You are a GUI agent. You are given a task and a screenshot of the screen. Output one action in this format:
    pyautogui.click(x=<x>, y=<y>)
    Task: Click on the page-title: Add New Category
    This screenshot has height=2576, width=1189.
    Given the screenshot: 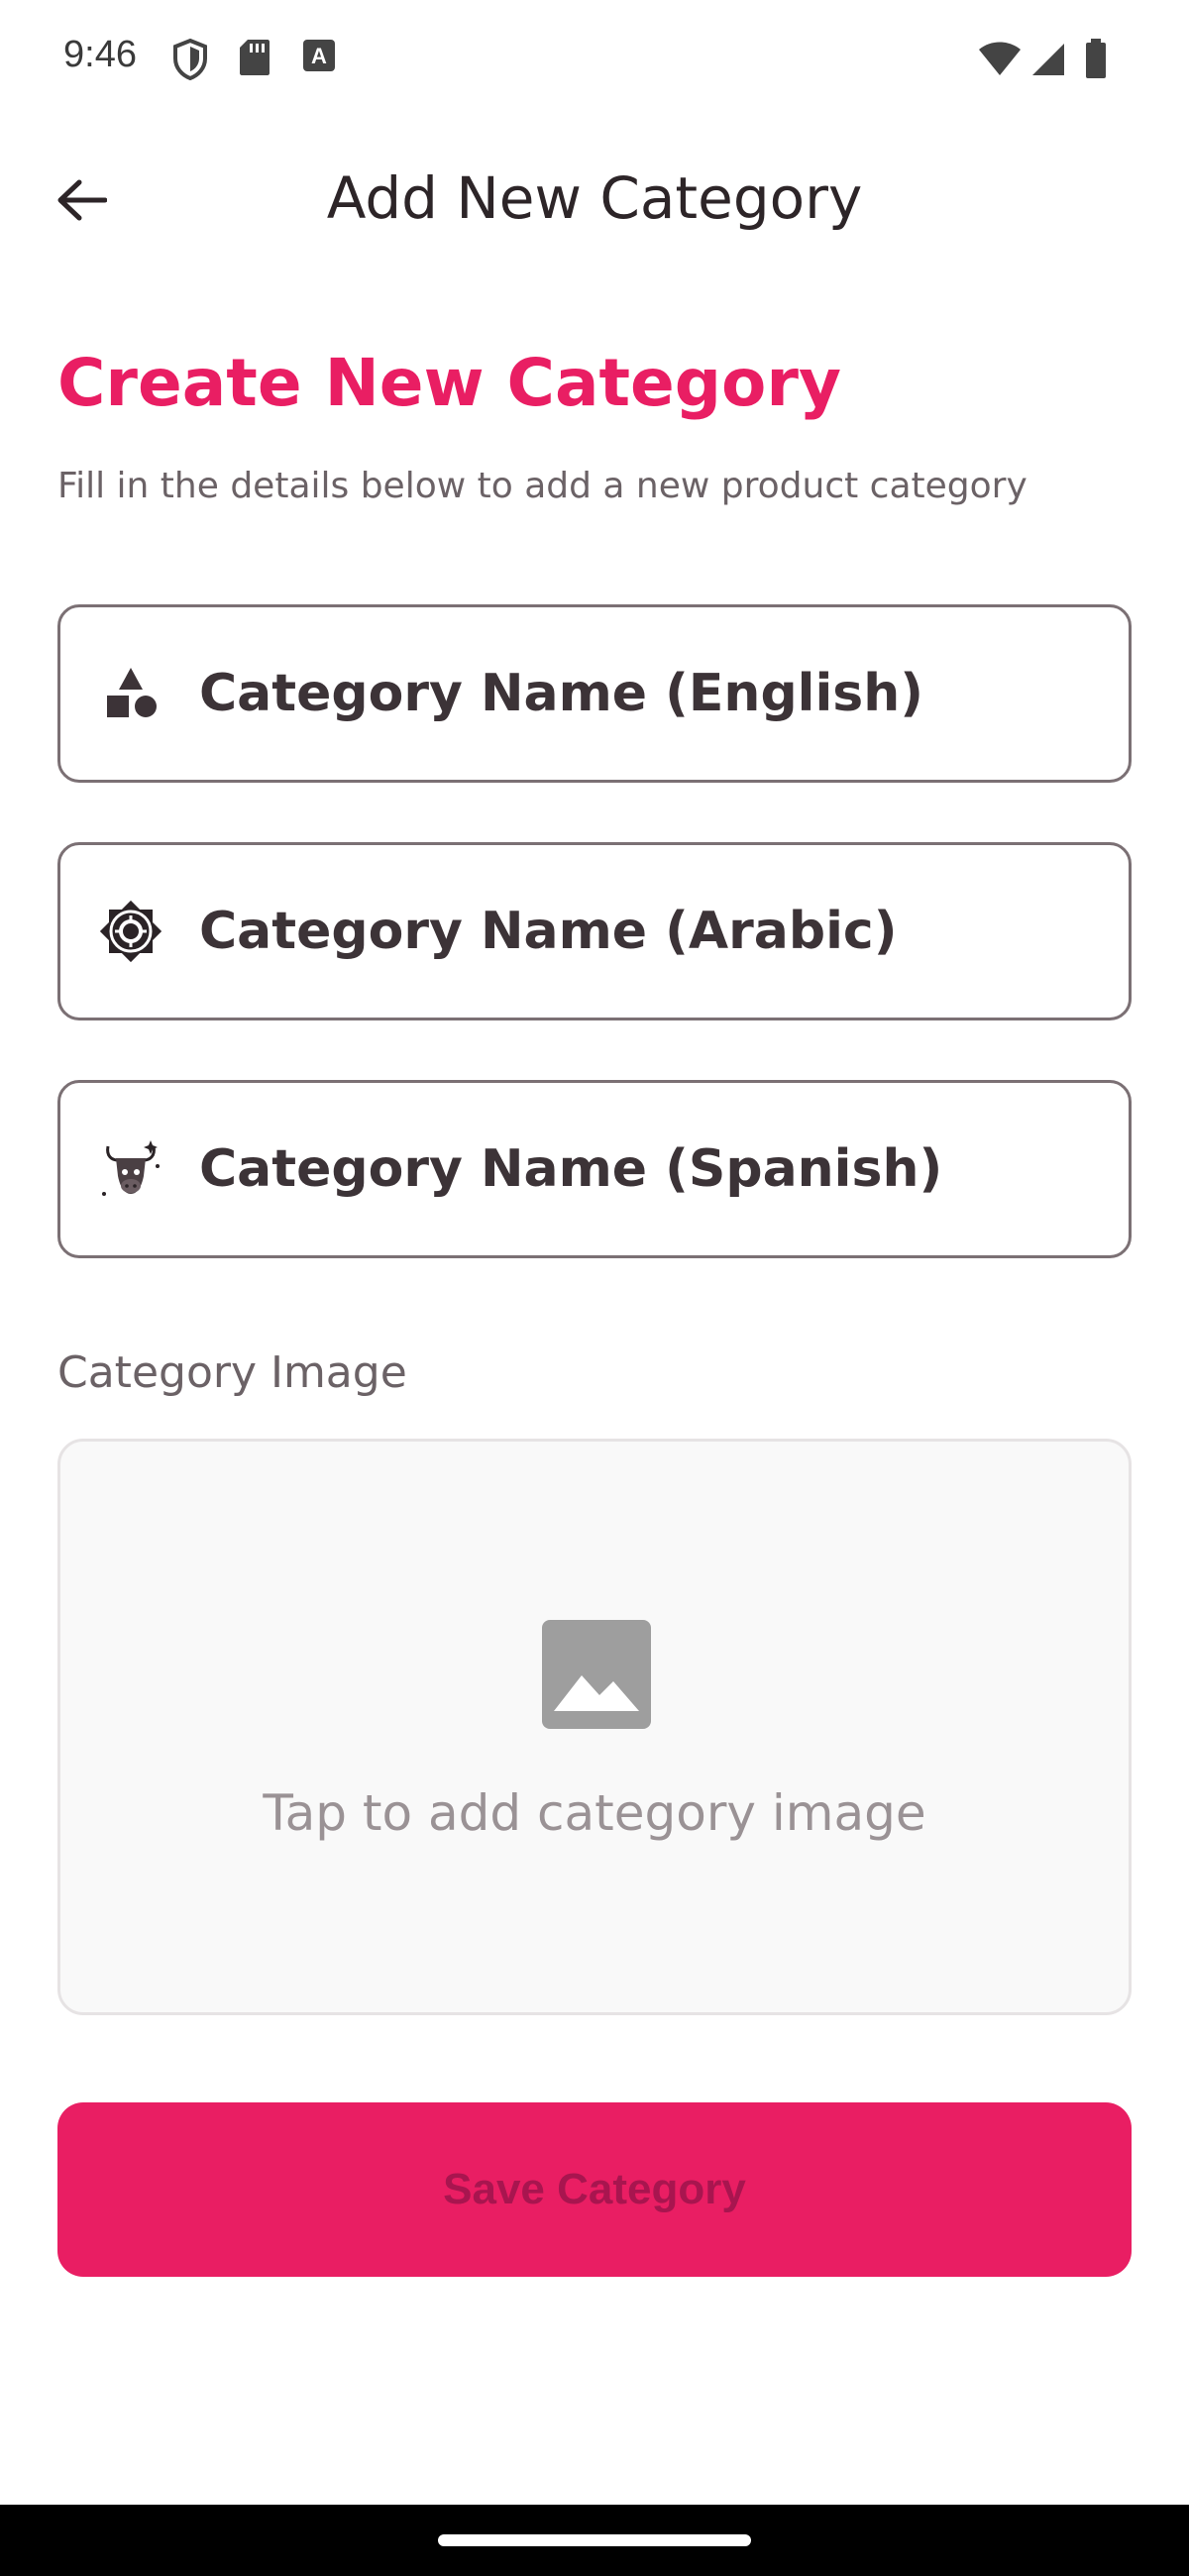 What is the action you would take?
    pyautogui.click(x=594, y=198)
    